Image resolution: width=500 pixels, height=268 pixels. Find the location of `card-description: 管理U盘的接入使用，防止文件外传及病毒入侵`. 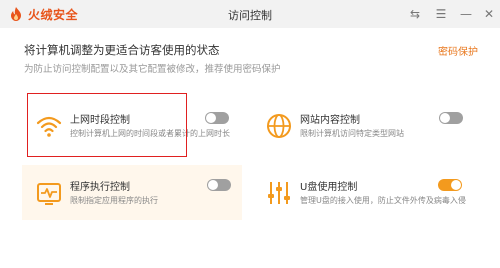

card-description: 管理U盘的接入使用，防止文件外传及病毒入侵 is located at coordinates (383, 200).